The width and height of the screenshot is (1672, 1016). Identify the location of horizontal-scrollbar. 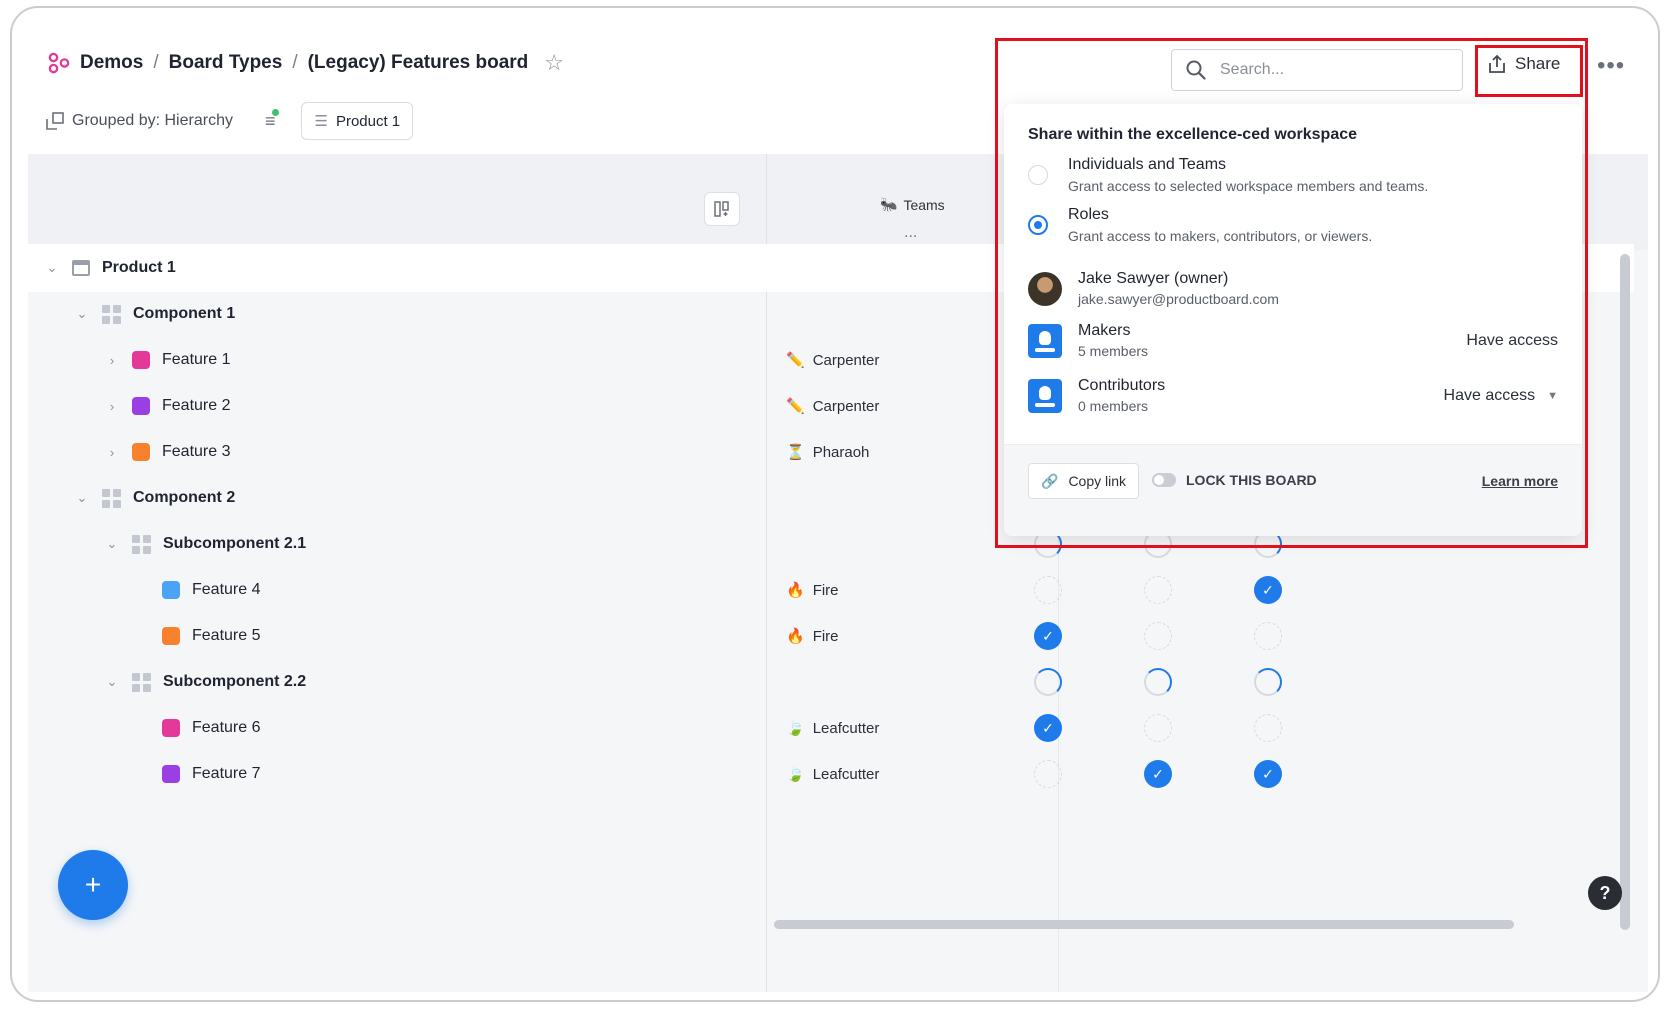
(1144, 924).